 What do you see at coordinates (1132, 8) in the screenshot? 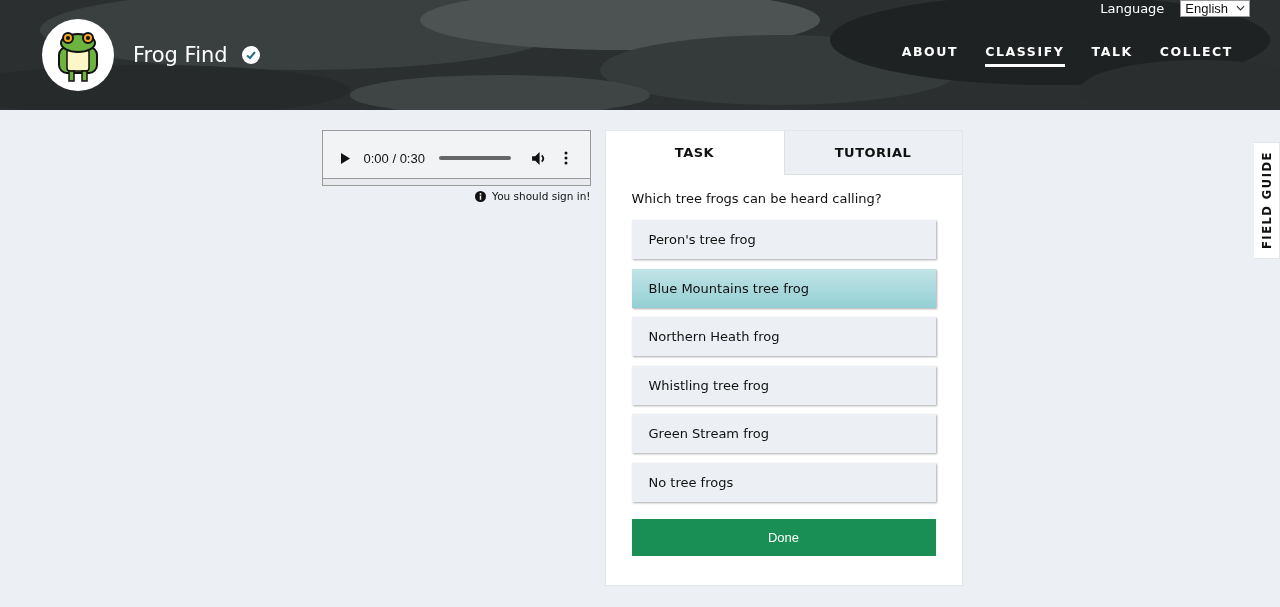
I see `language-label: Language` at bounding box center [1132, 8].